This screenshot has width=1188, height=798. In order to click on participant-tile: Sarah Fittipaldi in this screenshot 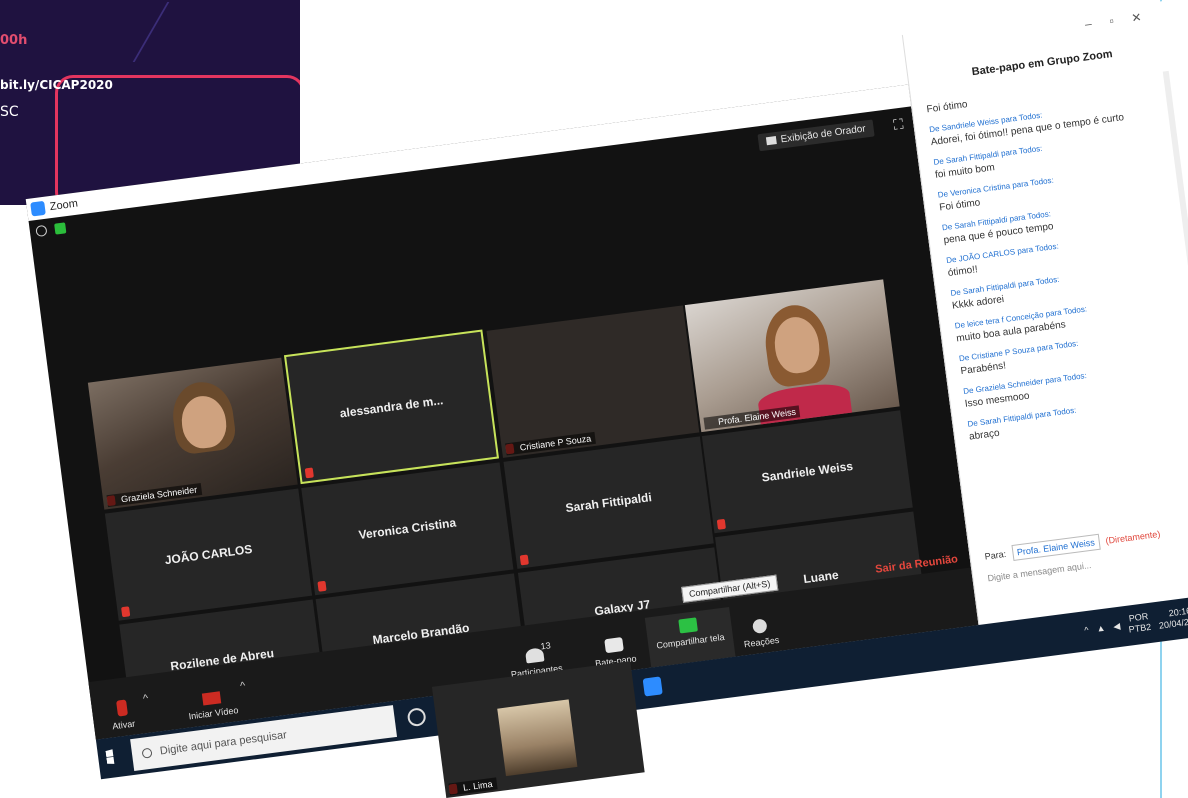, I will do `click(608, 502)`.